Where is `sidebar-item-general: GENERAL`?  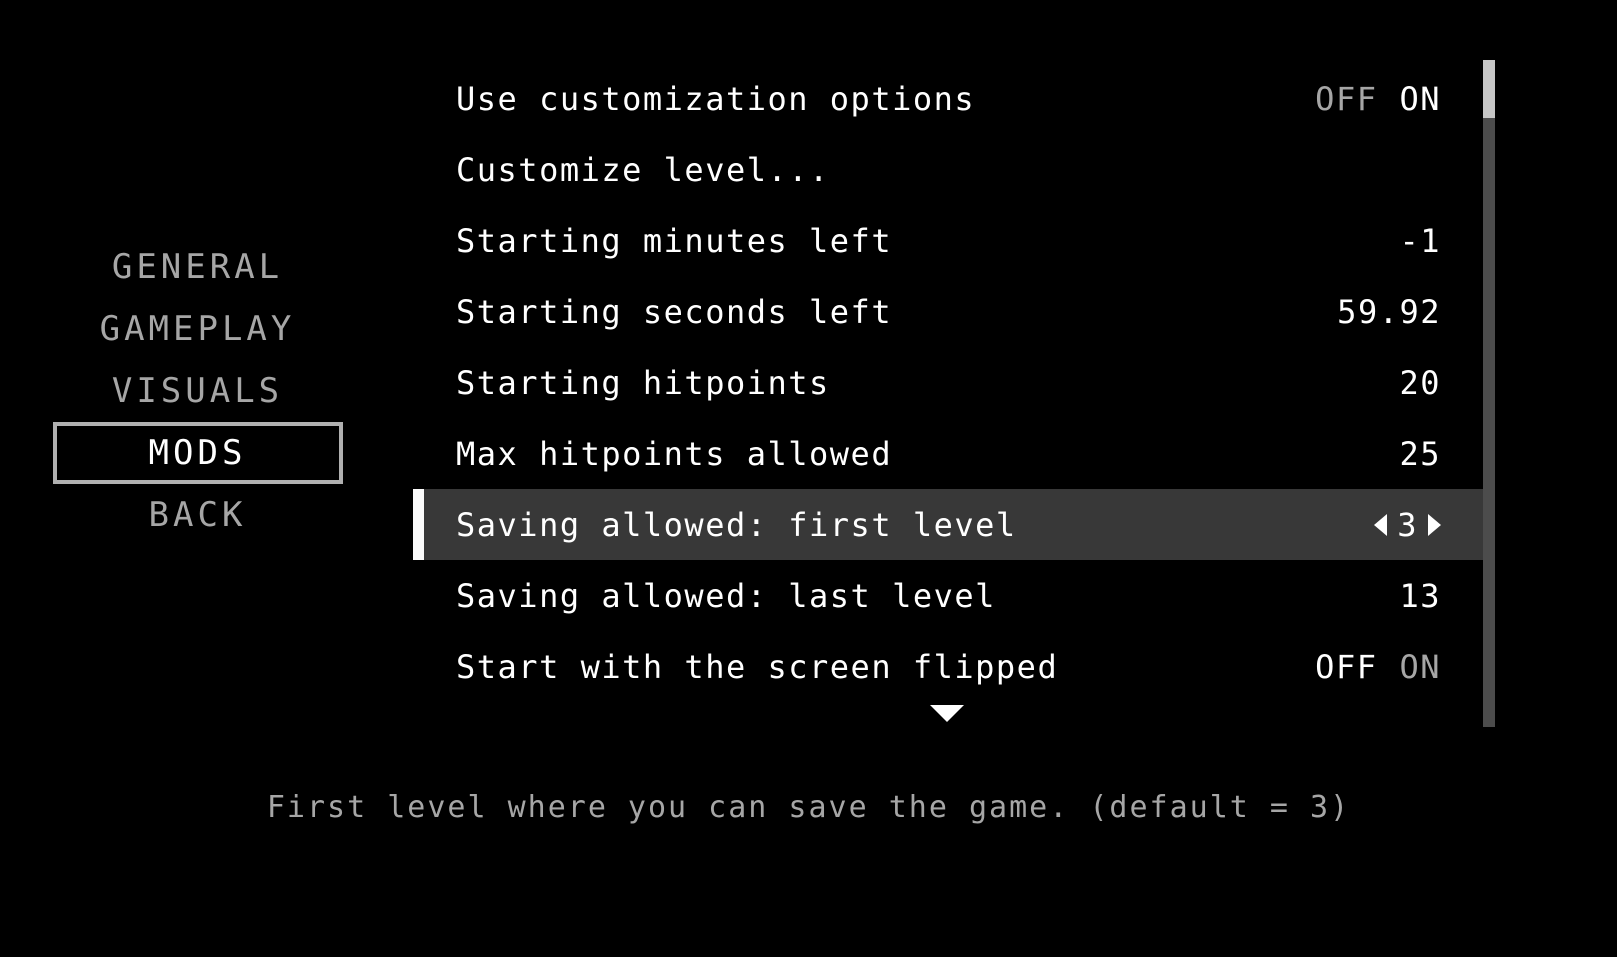
sidebar-item-general: GENERAL is located at coordinates (198, 267).